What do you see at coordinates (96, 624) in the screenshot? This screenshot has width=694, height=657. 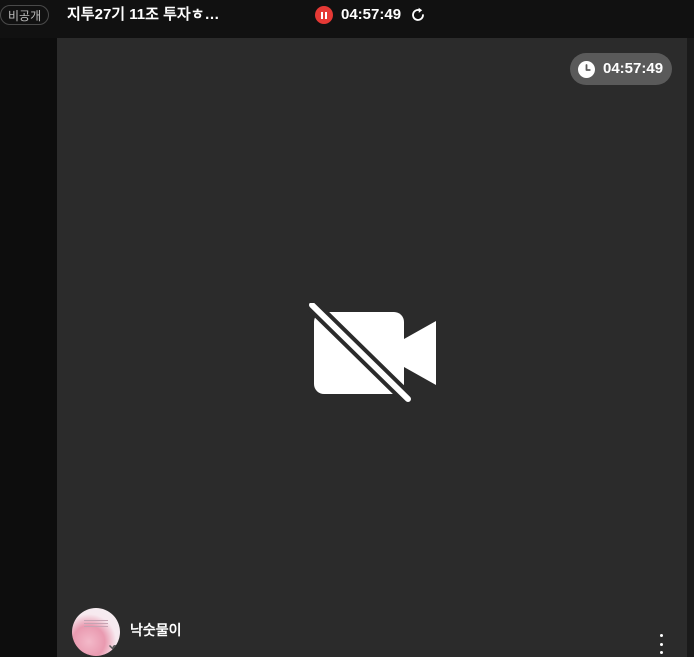 I see `avatar-image` at bounding box center [96, 624].